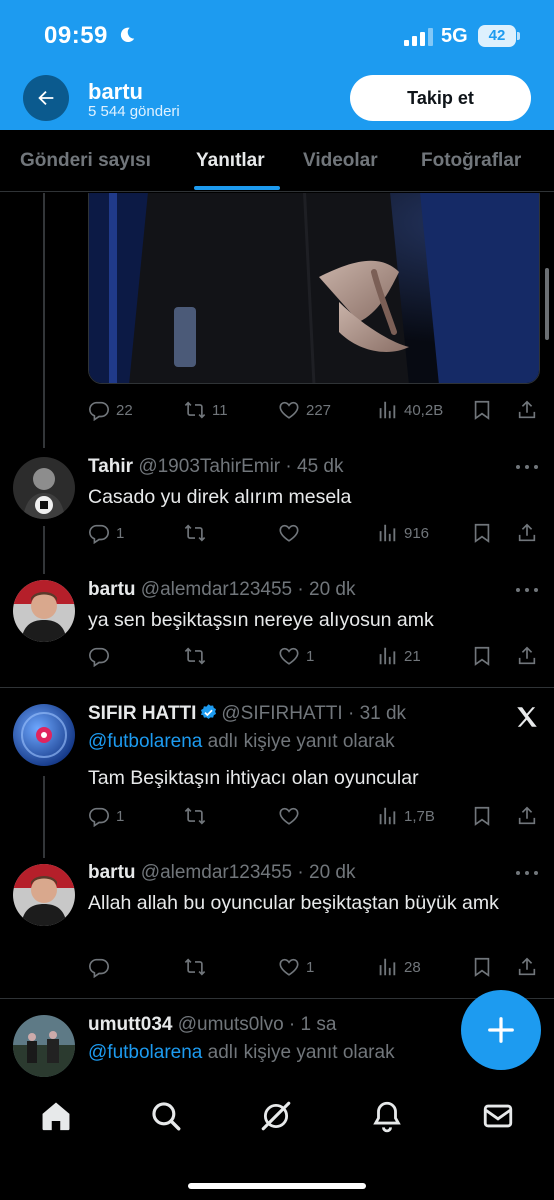  I want to click on active-tab-indicator, so click(237, 188).